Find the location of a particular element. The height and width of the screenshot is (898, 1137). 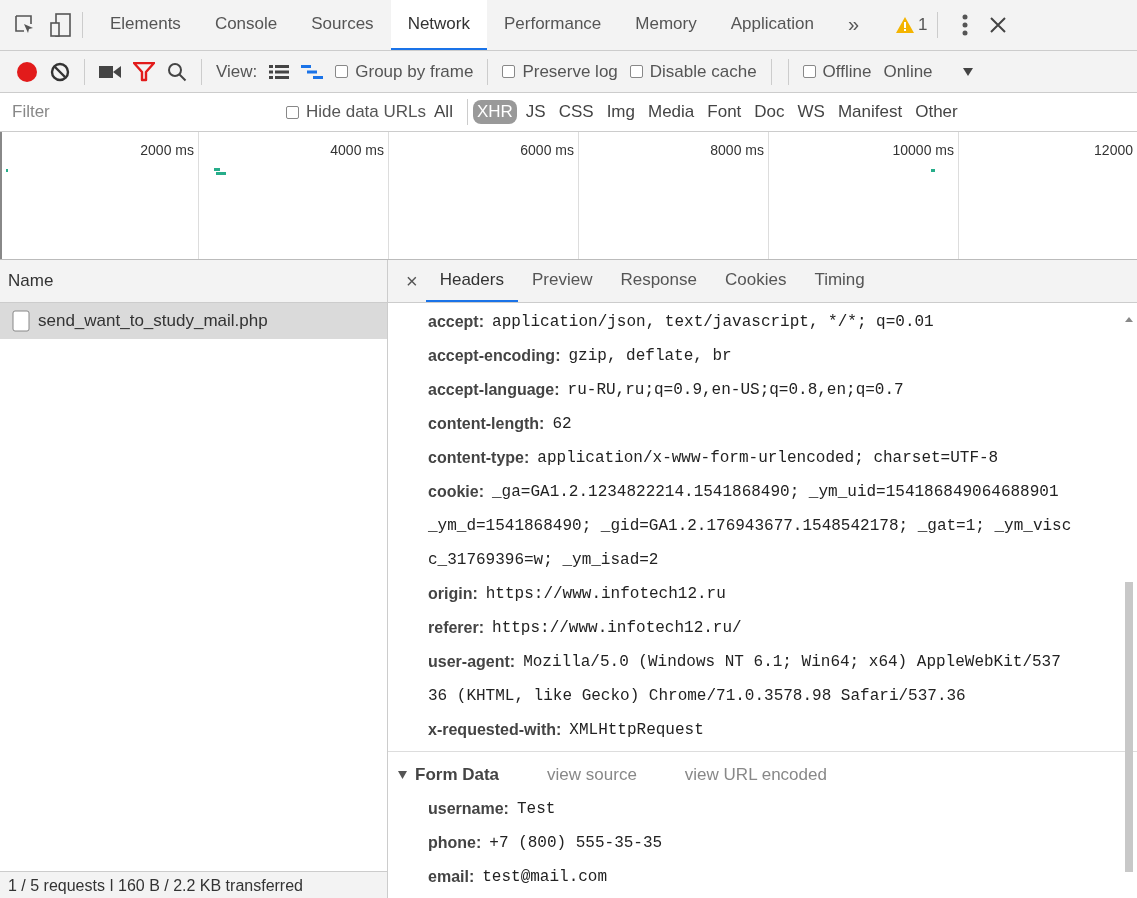

type-filter: All is located at coordinates (443, 112).